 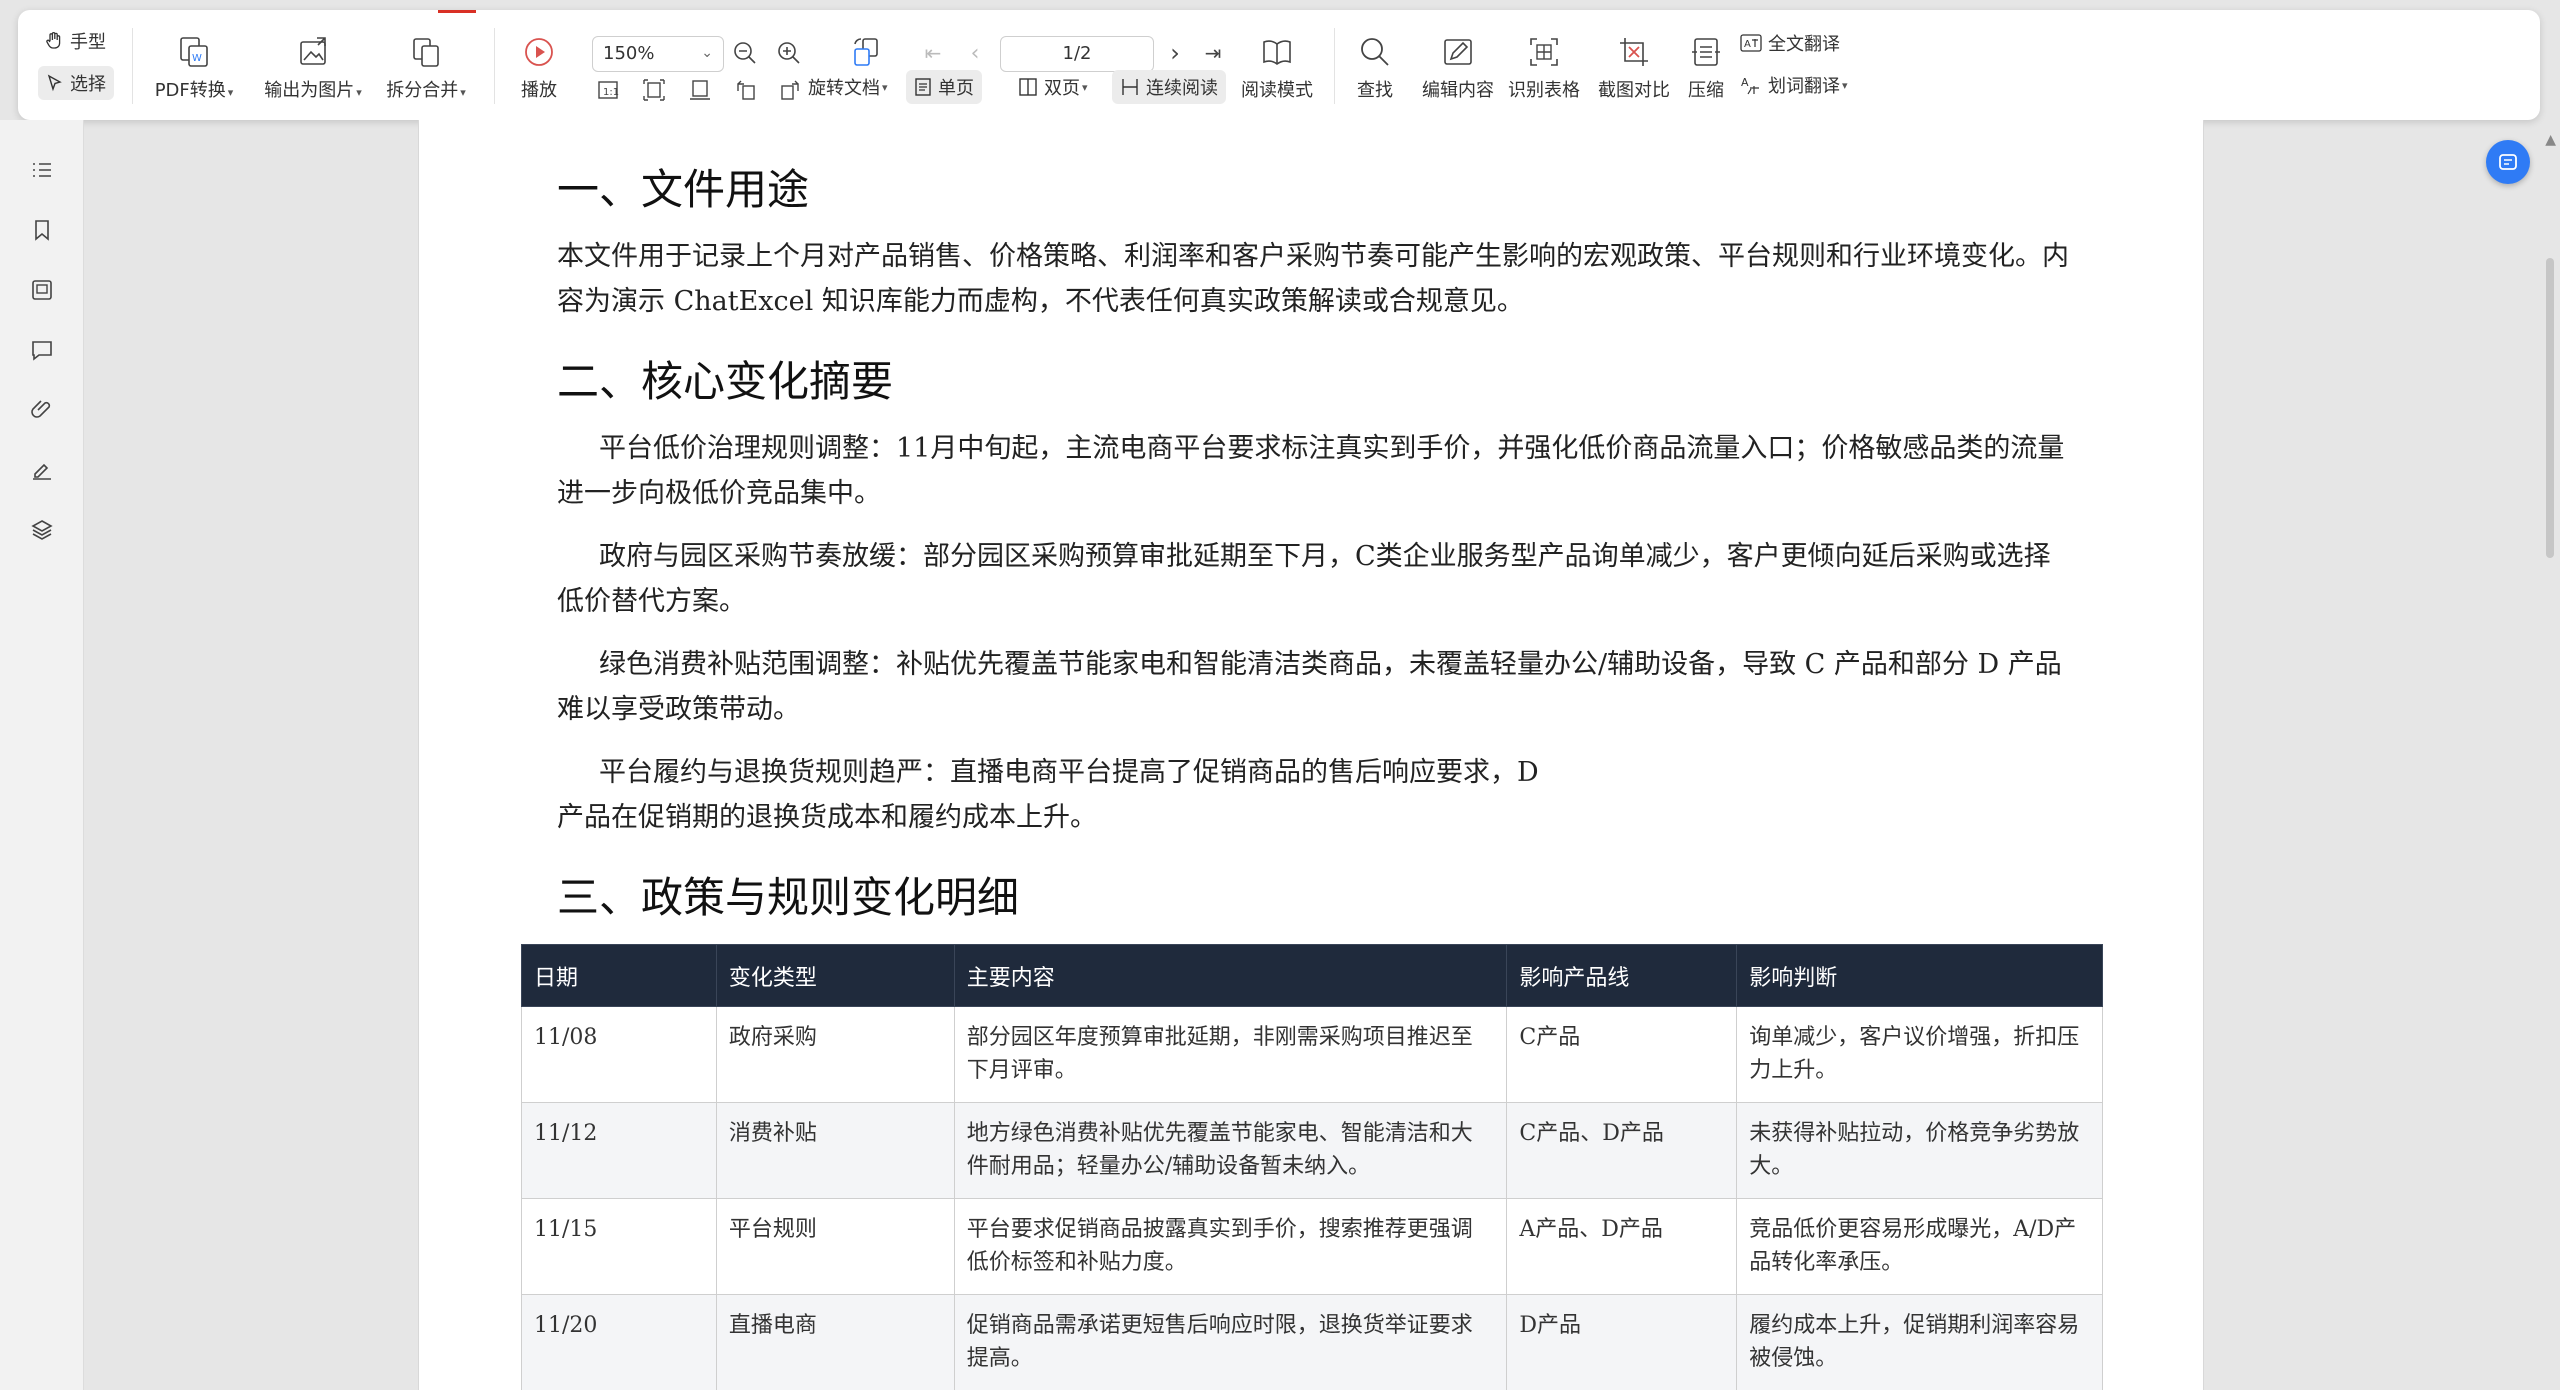 I want to click on table-cell: 促销商品需承诺更短售后响应时限，退换货举证要求提高。, so click(x=1230, y=1342).